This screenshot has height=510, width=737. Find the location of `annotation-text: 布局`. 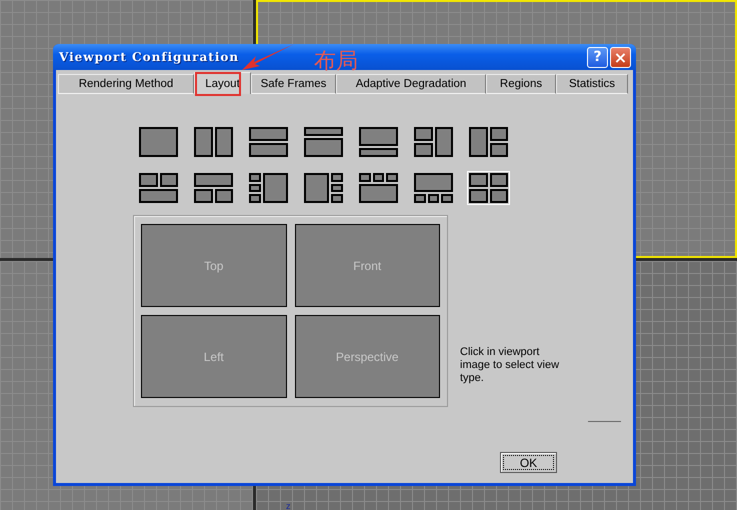

annotation-text: 布局 is located at coordinates (336, 62).